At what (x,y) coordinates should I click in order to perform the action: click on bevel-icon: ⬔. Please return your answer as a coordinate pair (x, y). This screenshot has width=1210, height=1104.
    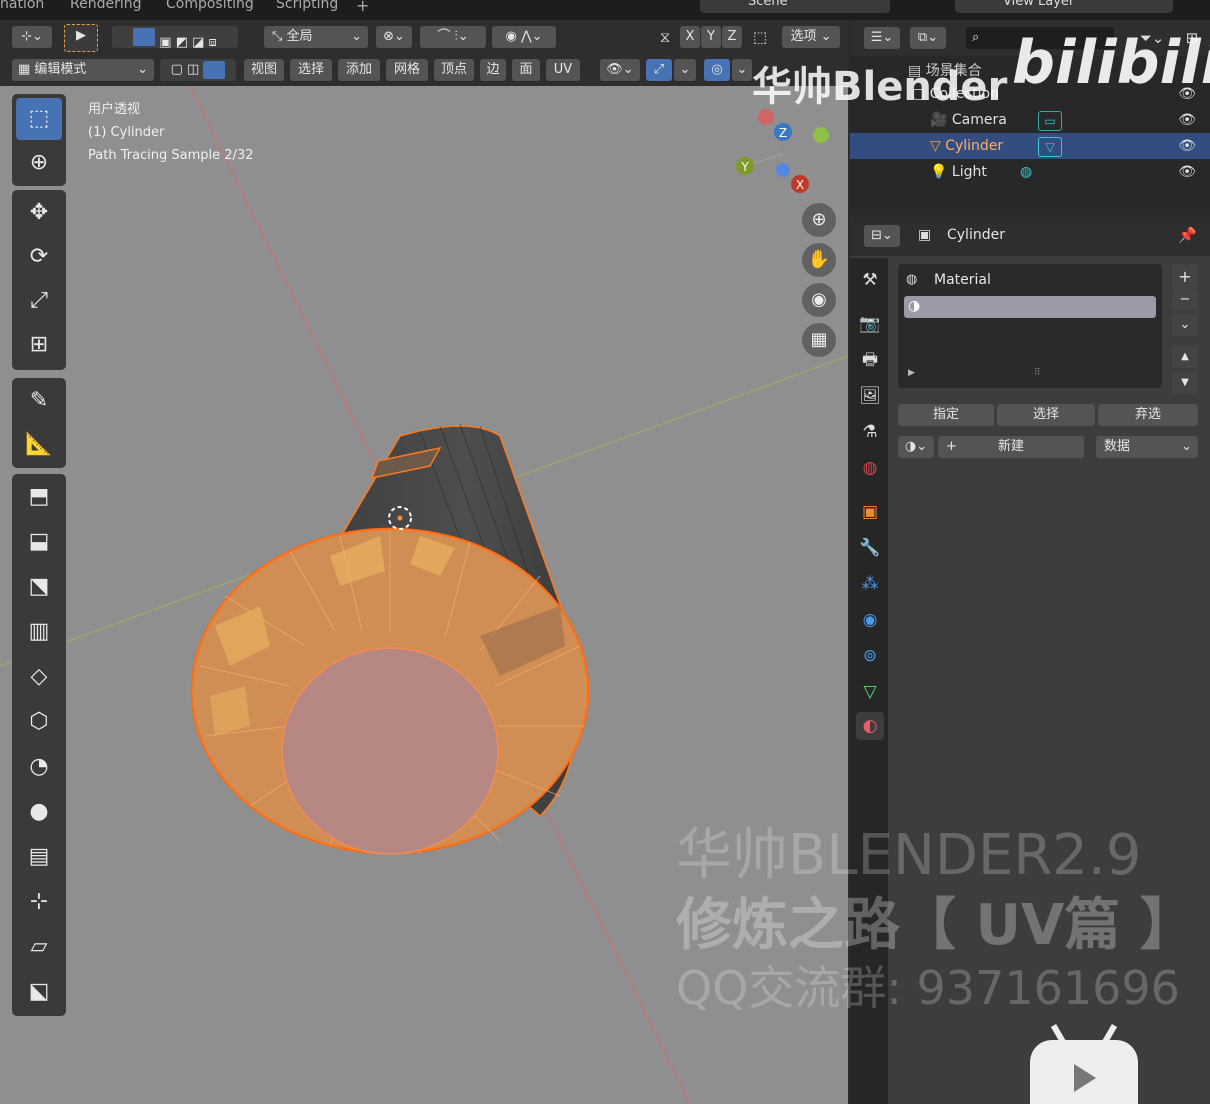
    Looking at the image, I should click on (39, 587).